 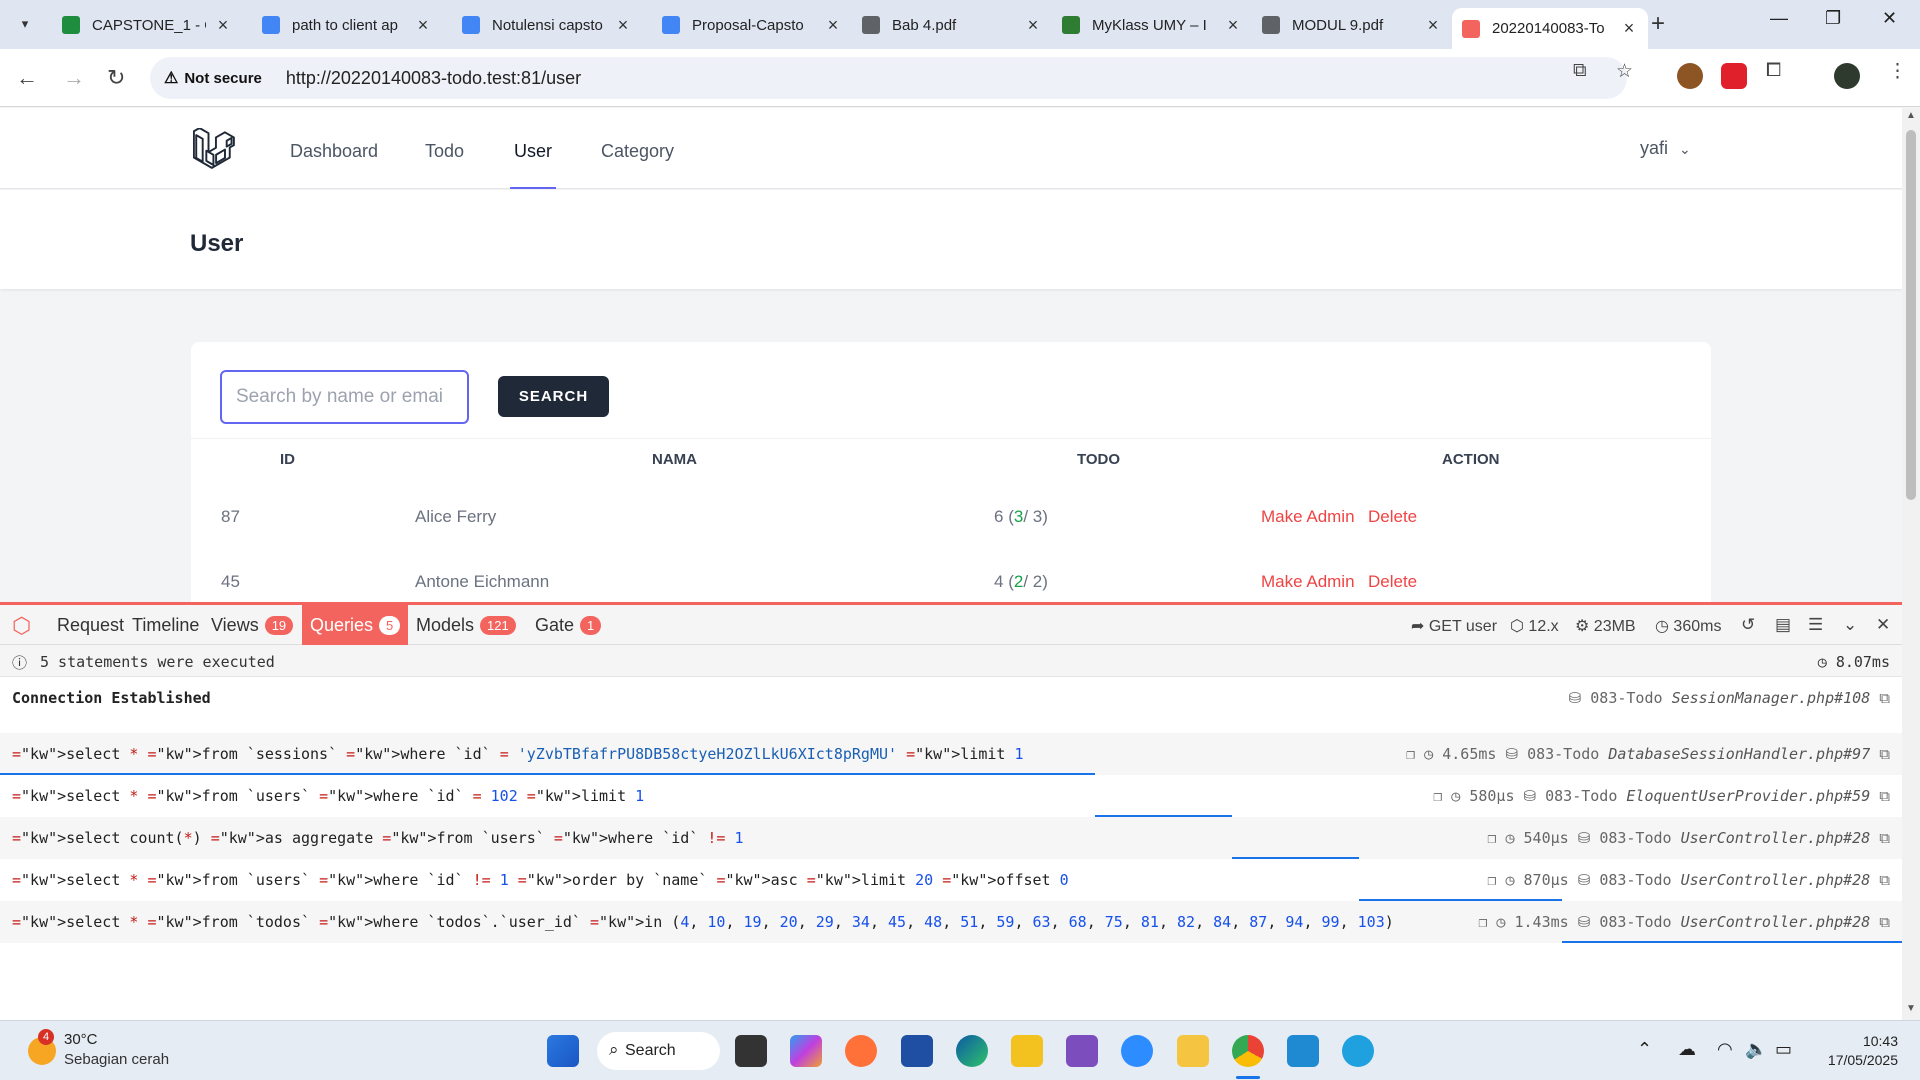 I want to click on url-text: http://20220140083-todo.test:81/user, so click(x=433, y=78).